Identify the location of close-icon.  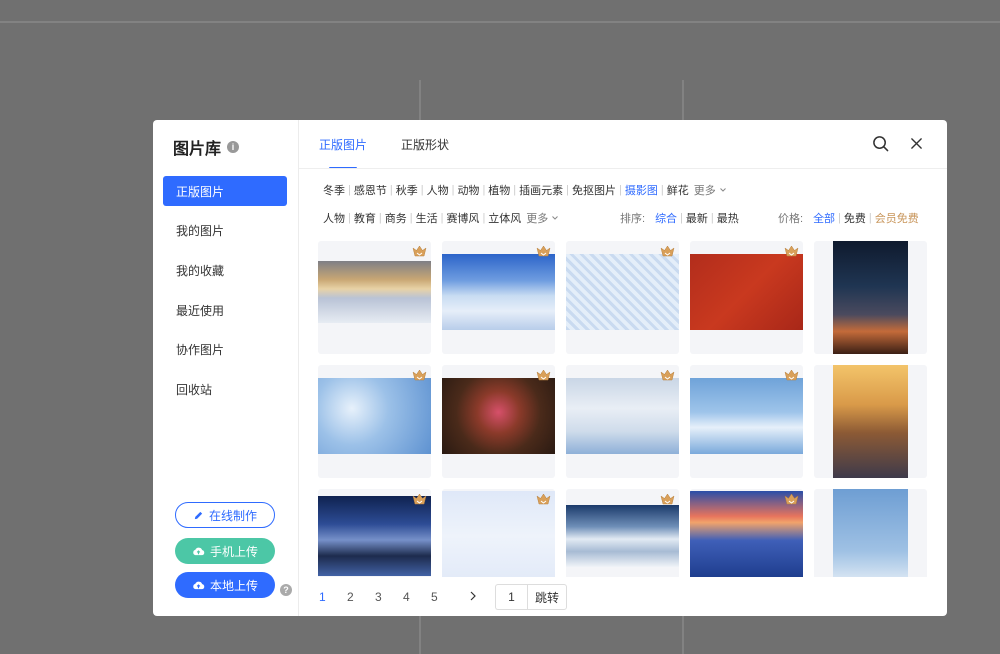
(916, 143).